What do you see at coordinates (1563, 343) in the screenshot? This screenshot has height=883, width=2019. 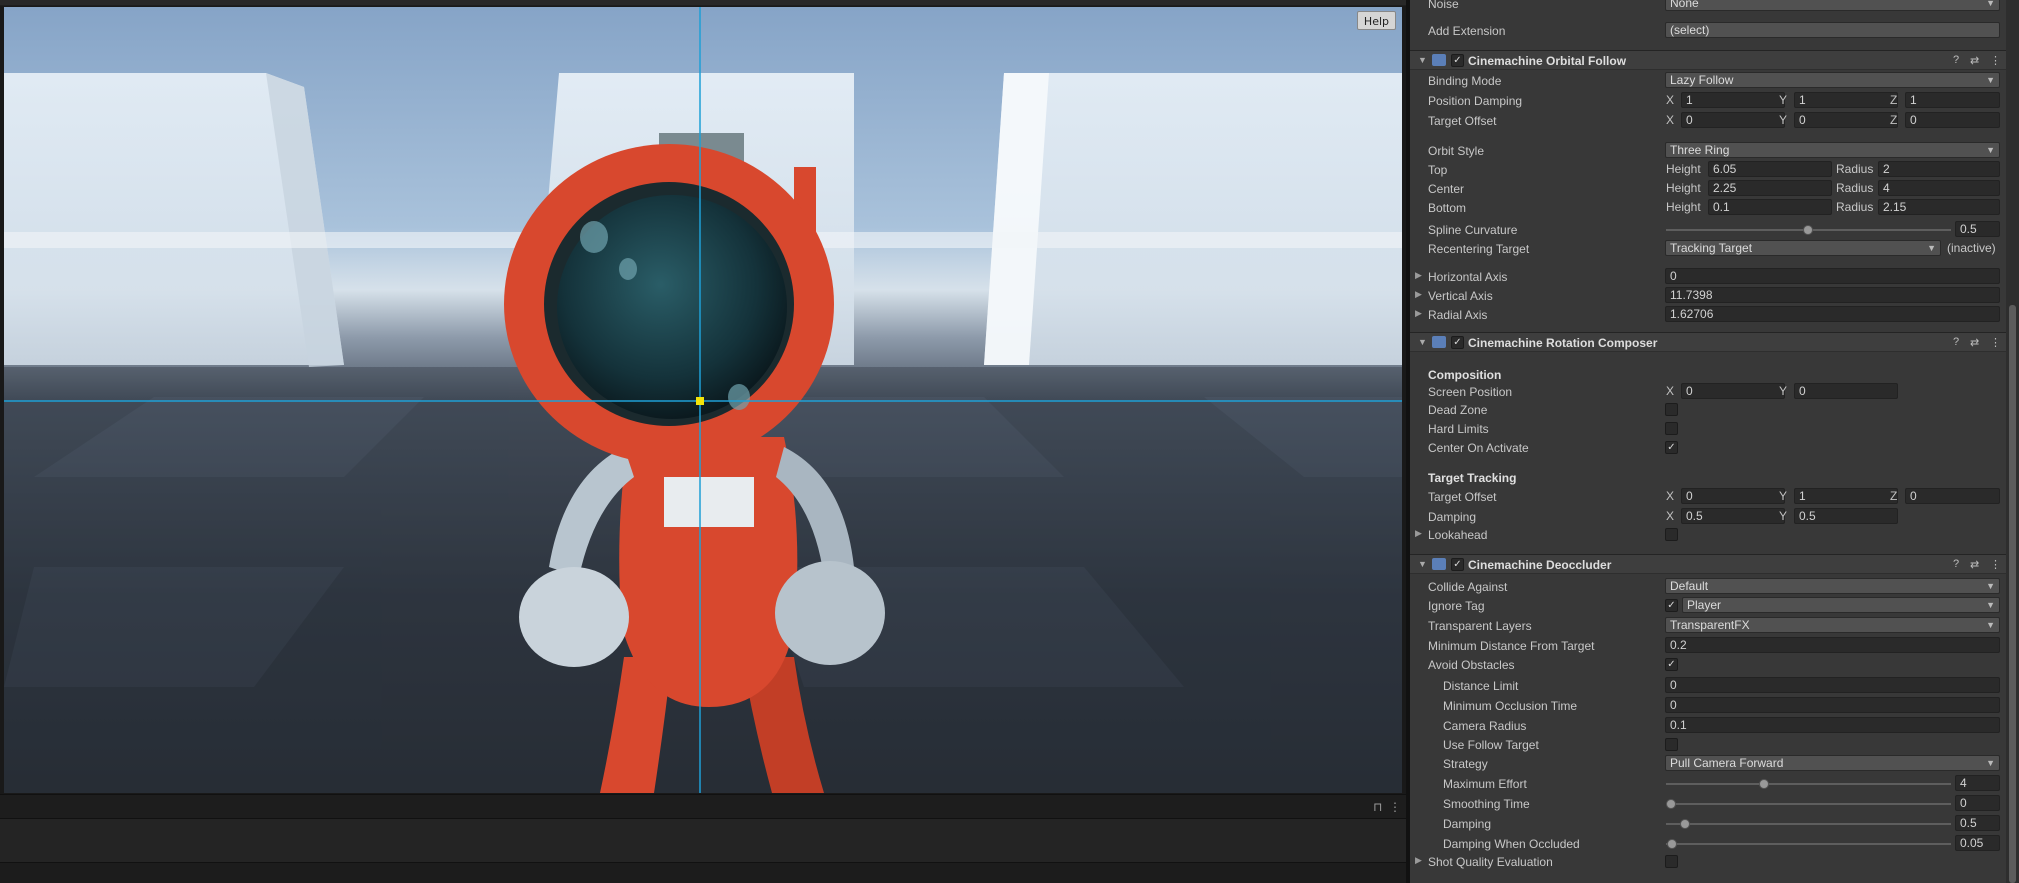 I see `rotation-title: Cinemachine Rotation Composer` at bounding box center [1563, 343].